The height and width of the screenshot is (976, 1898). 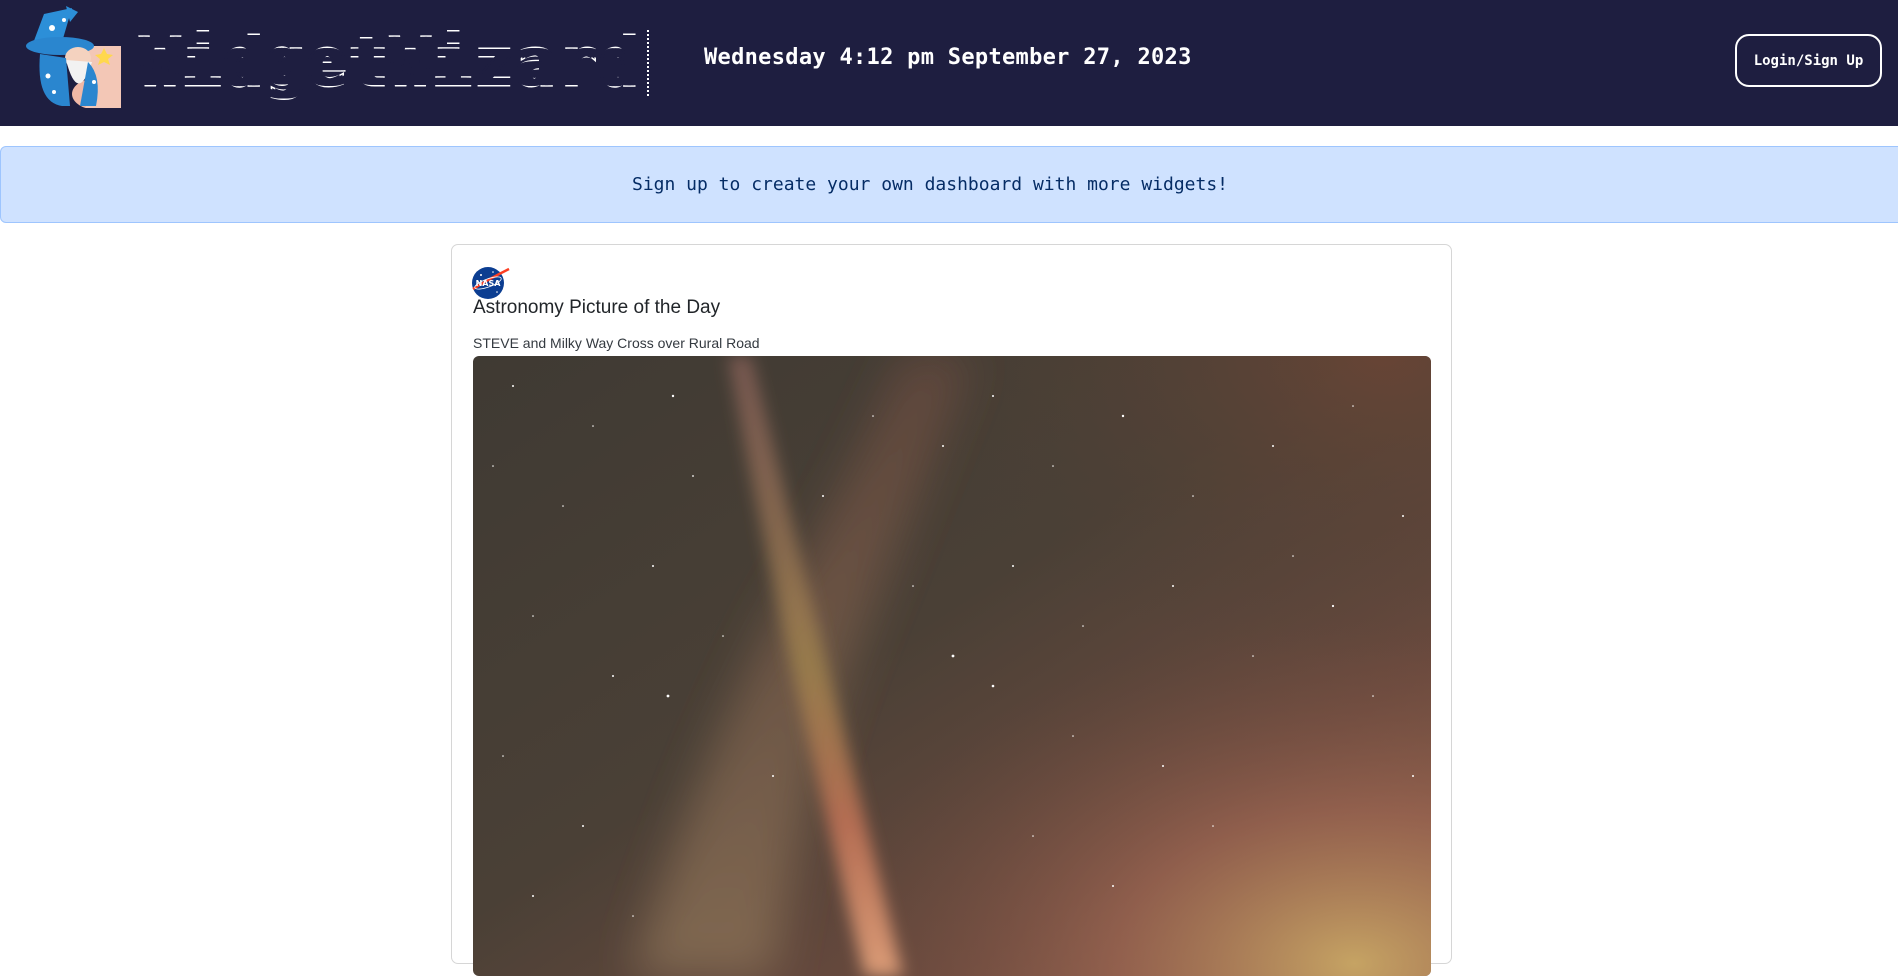 What do you see at coordinates (1808, 60) in the screenshot?
I see `login-signup-button: Login/Sign Up` at bounding box center [1808, 60].